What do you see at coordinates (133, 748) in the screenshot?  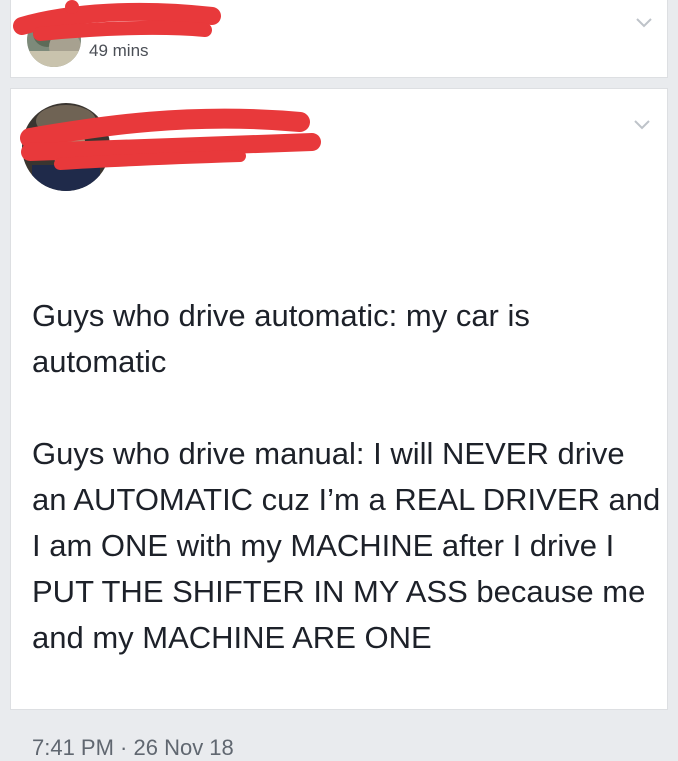 I see `post-footer-timestamp: 7:41 PM · 26 Nov 18` at bounding box center [133, 748].